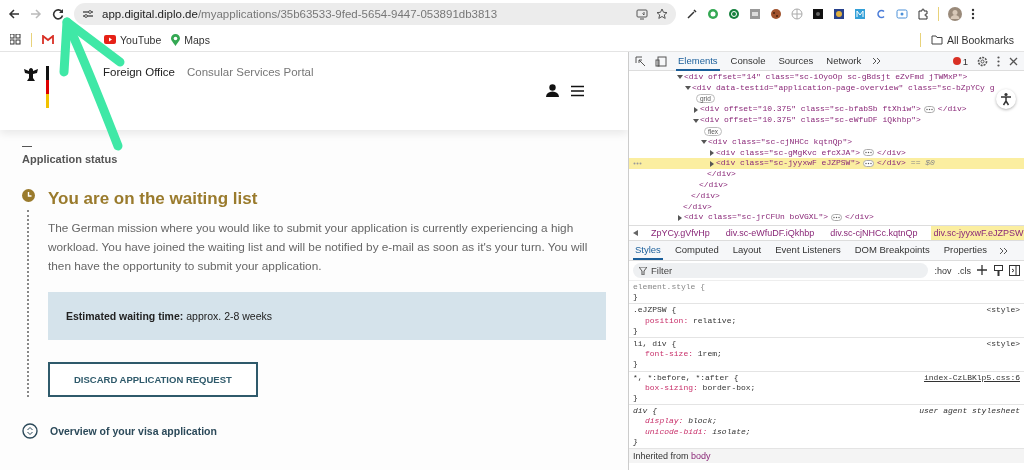  Describe the element at coordinates (923, 14) in the screenshot. I see `puzzle-icon` at that location.